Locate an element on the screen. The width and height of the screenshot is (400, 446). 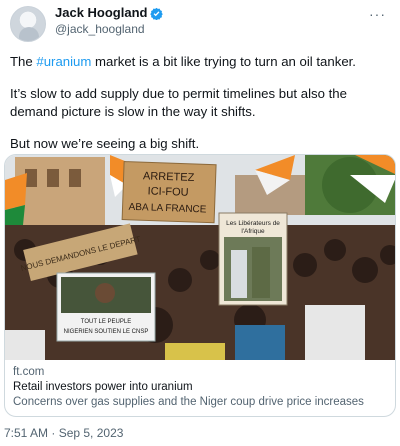
bottom-poster-text-2: NIGERIEN SOUTIEN LE CNSP is located at coordinates (106, 332).